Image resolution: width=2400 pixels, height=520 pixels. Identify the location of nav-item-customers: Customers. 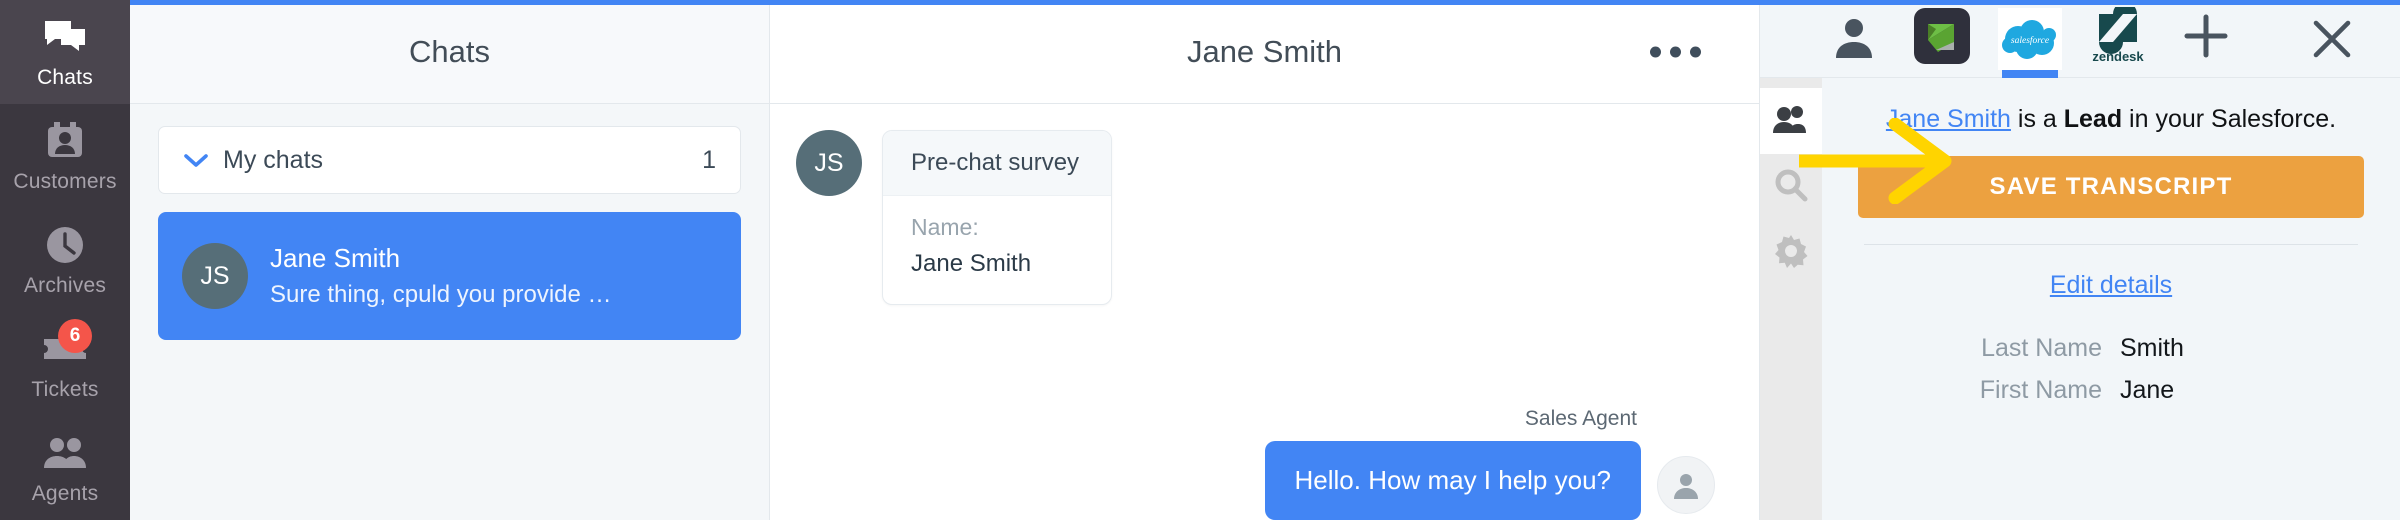
(65, 156).